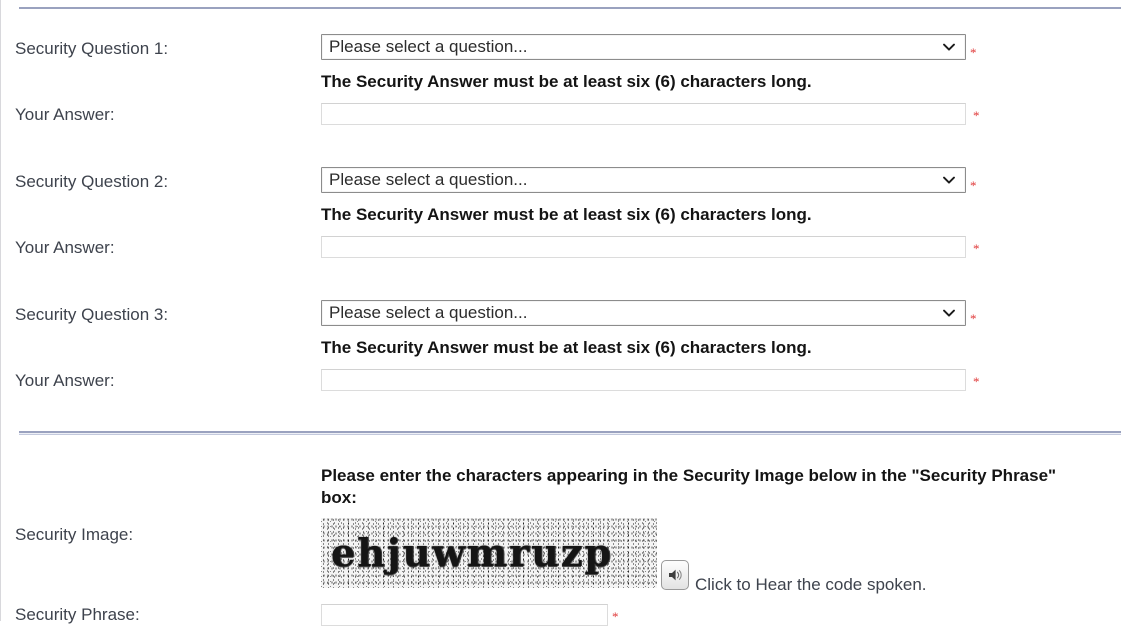  I want to click on security-question-3-required-marker: *, so click(973, 318).